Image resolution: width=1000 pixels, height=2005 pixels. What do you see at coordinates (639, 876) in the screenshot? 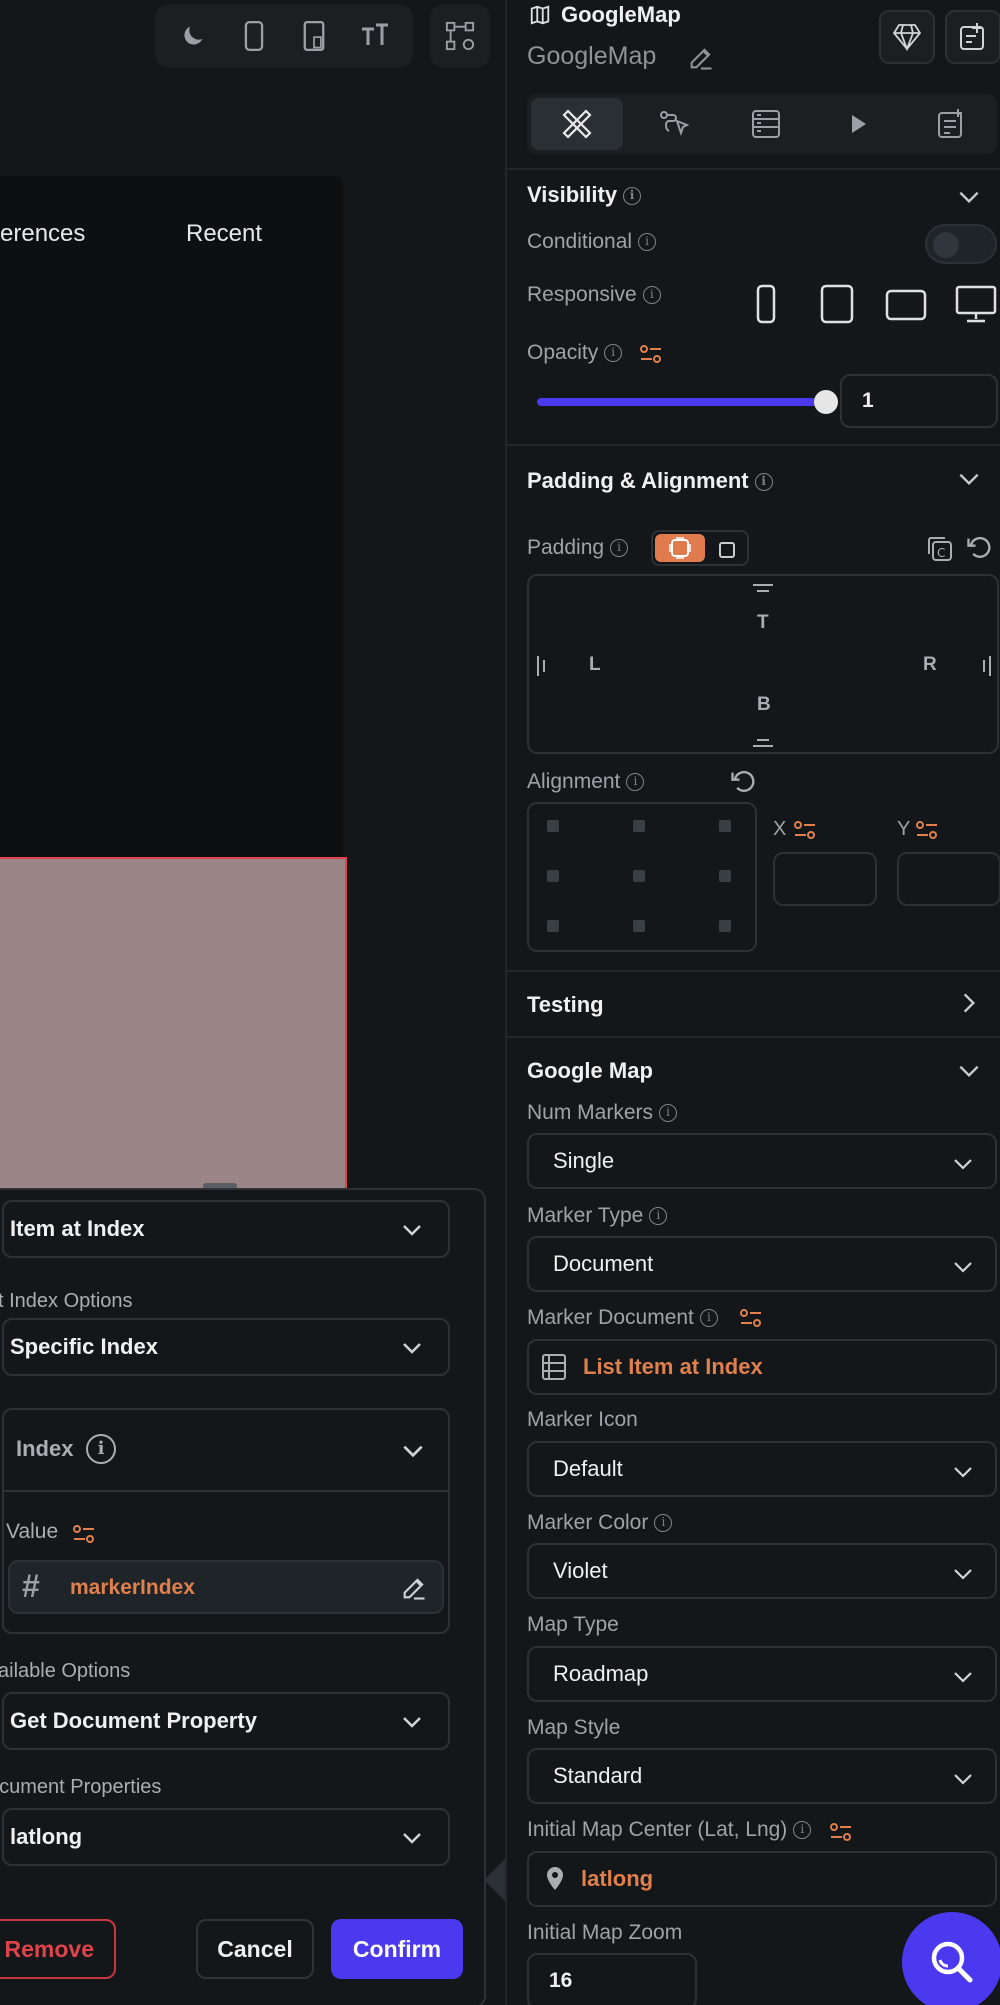
I see `align-center` at bounding box center [639, 876].